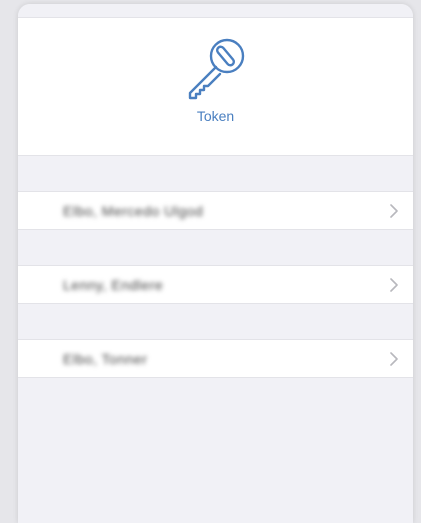  What do you see at coordinates (215, 284) in the screenshot?
I see `account-row-2: Lenny, Endlere` at bounding box center [215, 284].